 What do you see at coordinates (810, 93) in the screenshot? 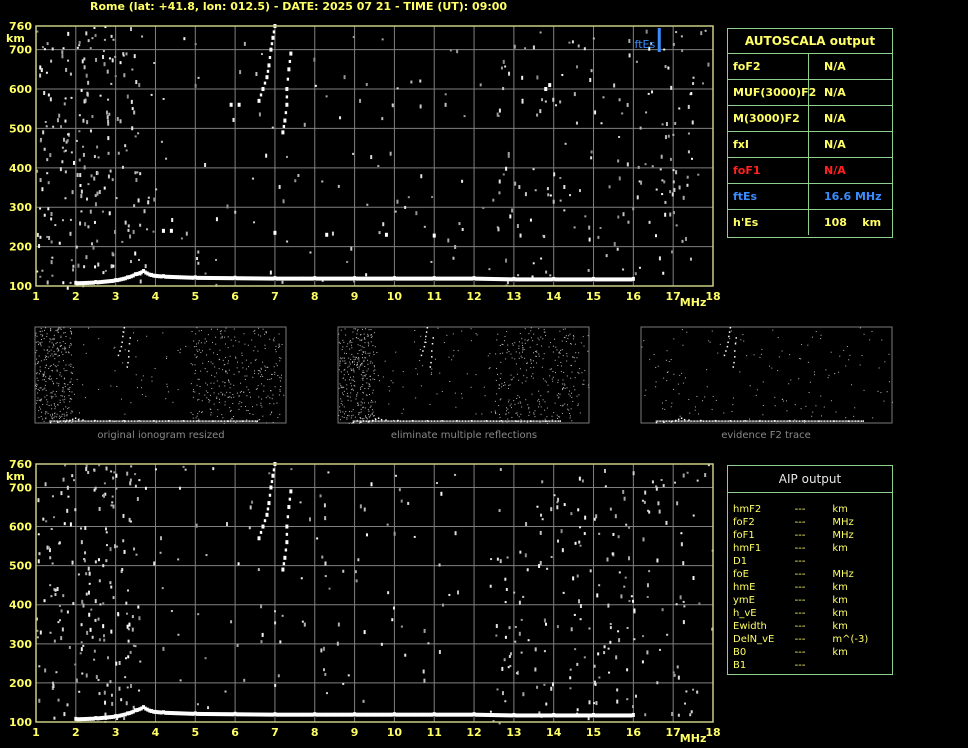
I see `autoscala-row: MUF(3000)F2 N/A` at bounding box center [810, 93].